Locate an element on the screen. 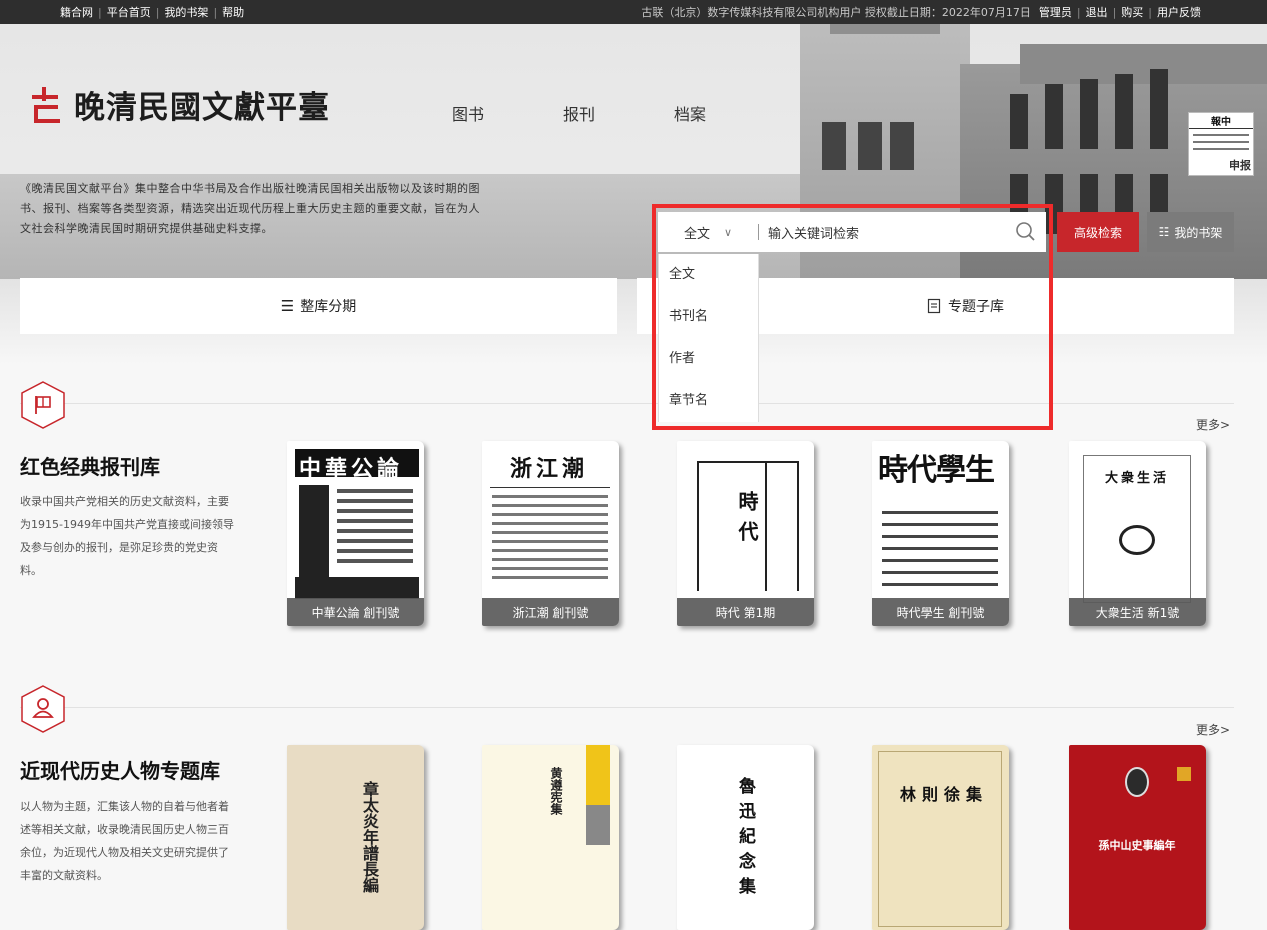 The height and width of the screenshot is (930, 1267). book-cover-title: 林則徐集 is located at coordinates (944, 794).